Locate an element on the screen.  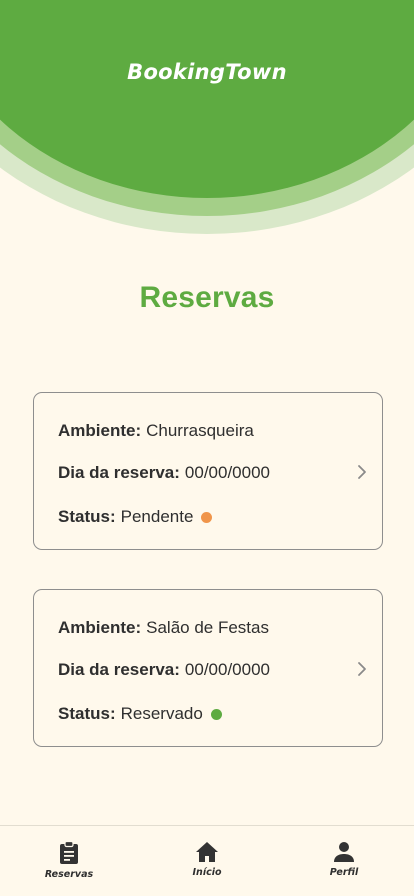
nav-label: Perfil is located at coordinates (344, 872).